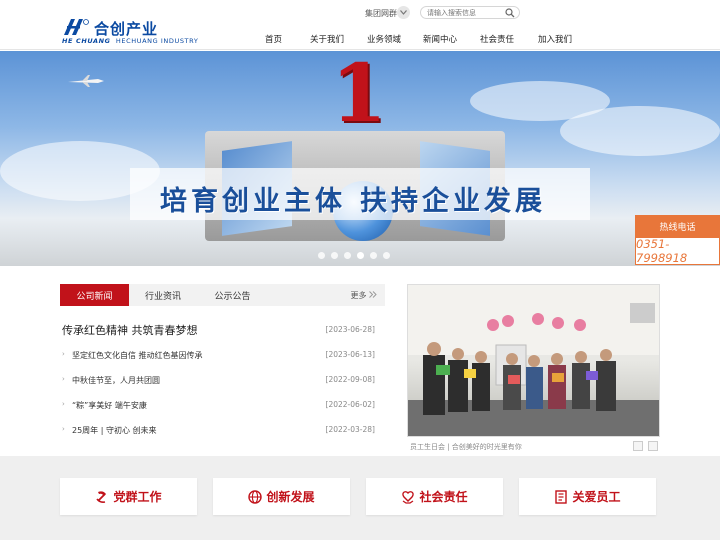 This screenshot has width=720, height=540. What do you see at coordinates (350, 354) in the screenshot?
I see `news-item-date: [2023-06-13]` at bounding box center [350, 354].